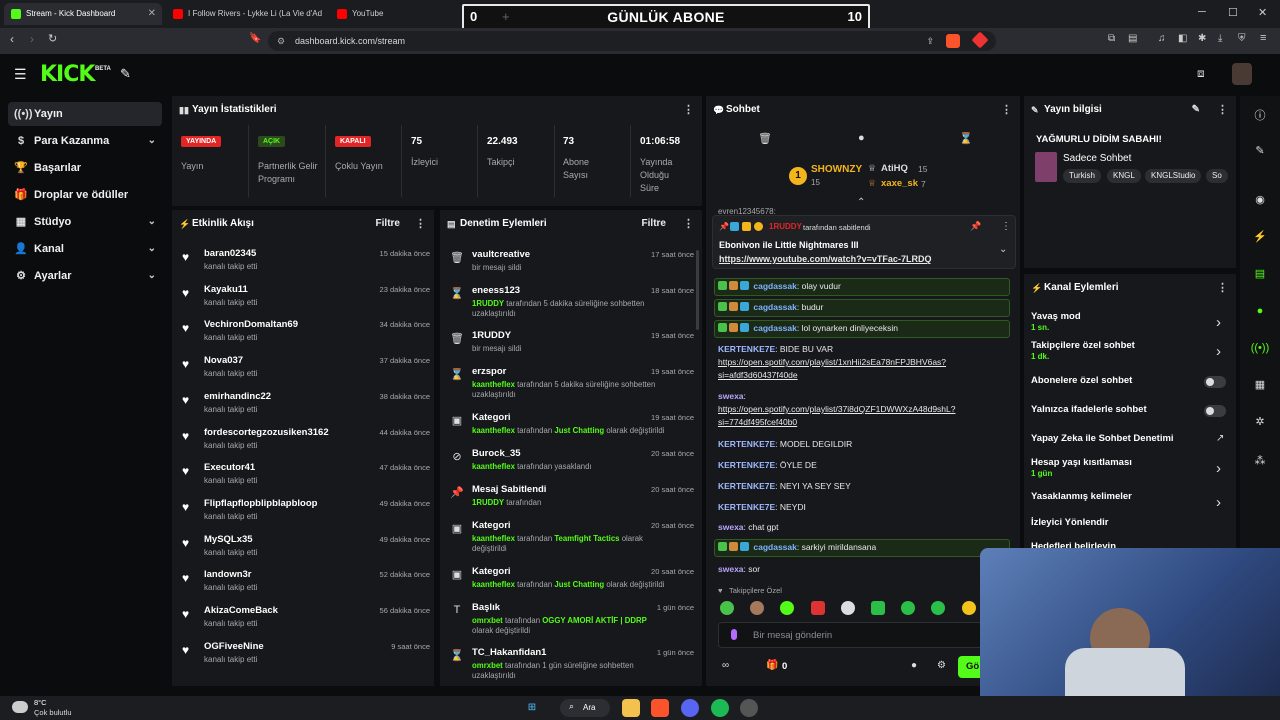 This screenshot has height=720, width=1280. I want to click on kick-logo: KICK, so click(67, 74).